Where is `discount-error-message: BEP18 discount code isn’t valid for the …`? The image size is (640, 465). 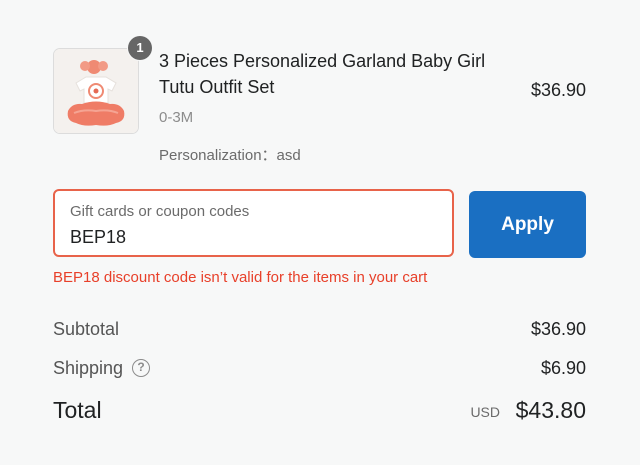
discount-error-message: BEP18 discount code isn’t valid for the … is located at coordinates (240, 277).